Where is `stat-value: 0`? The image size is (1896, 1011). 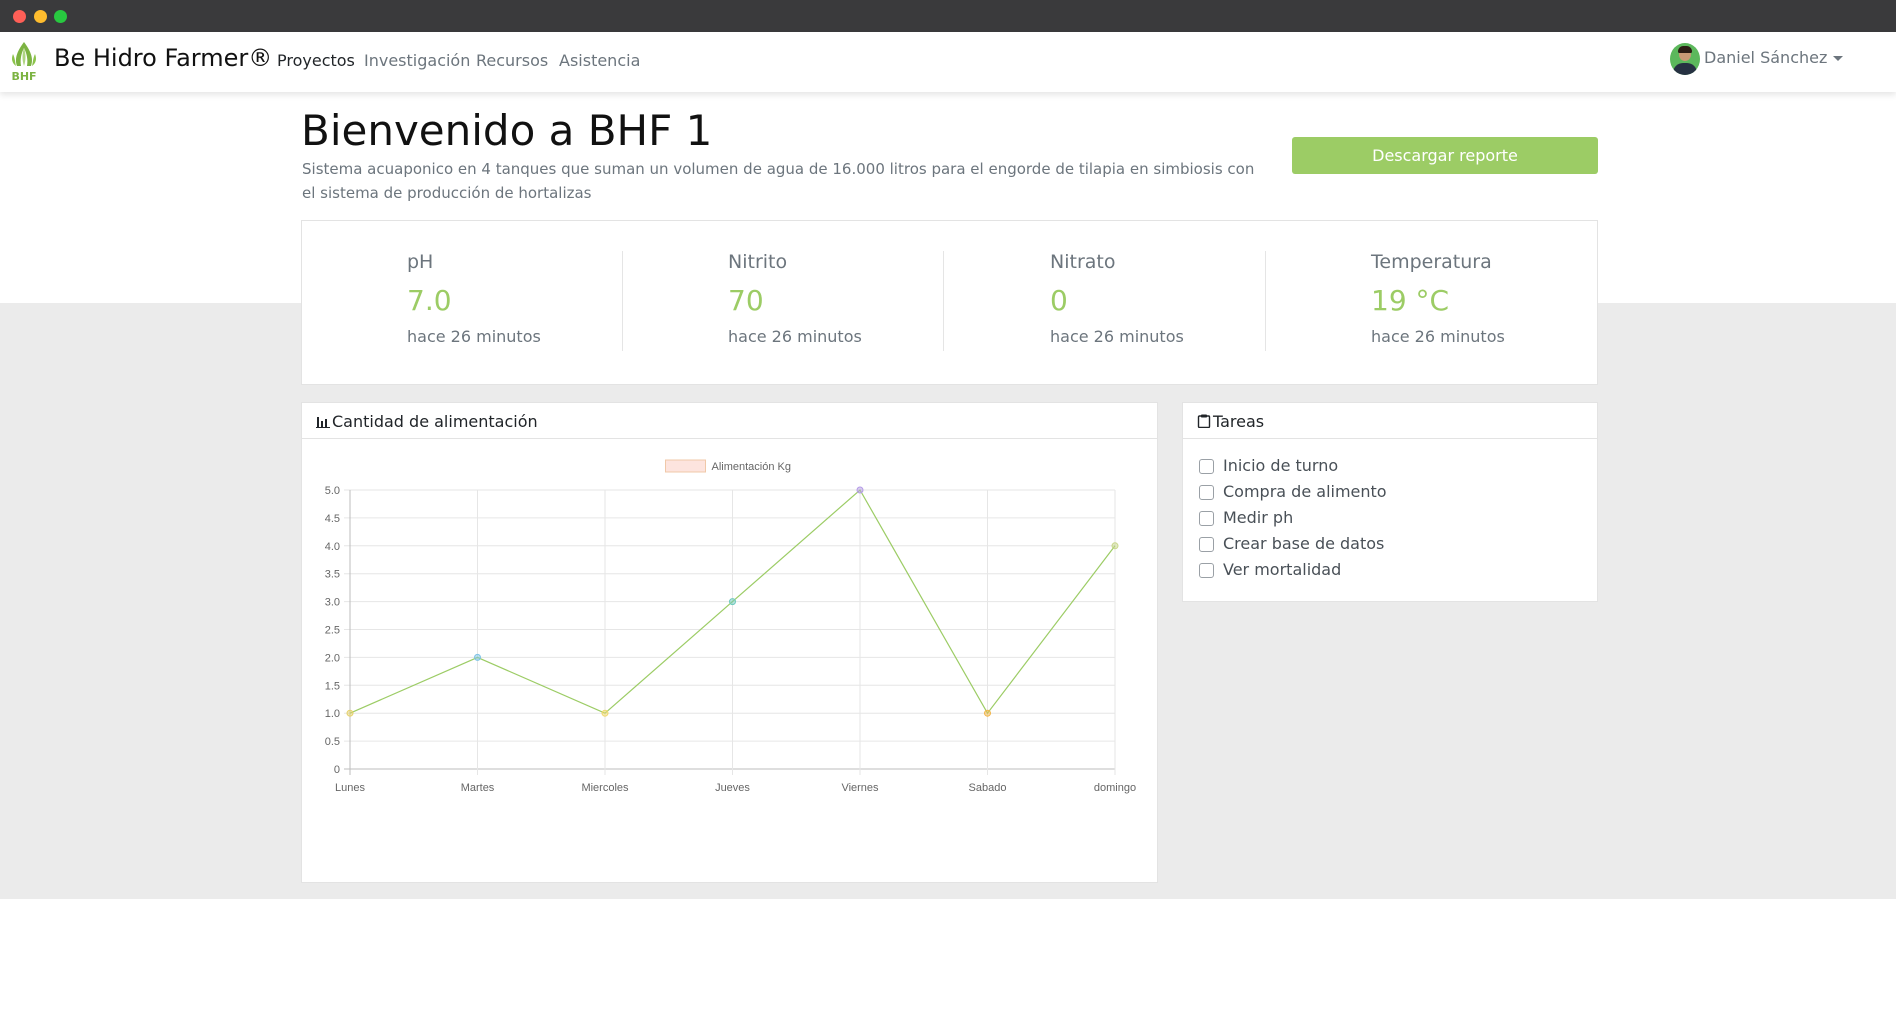 stat-value: 0 is located at coordinates (1059, 300).